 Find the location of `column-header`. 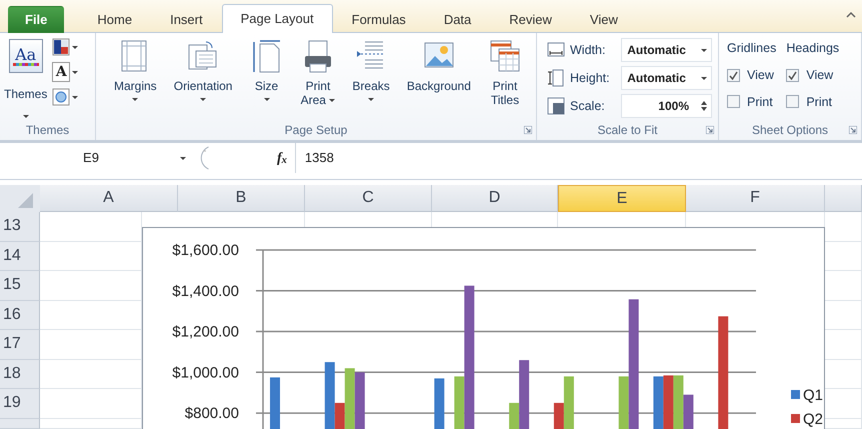

column-header is located at coordinates (843, 198).